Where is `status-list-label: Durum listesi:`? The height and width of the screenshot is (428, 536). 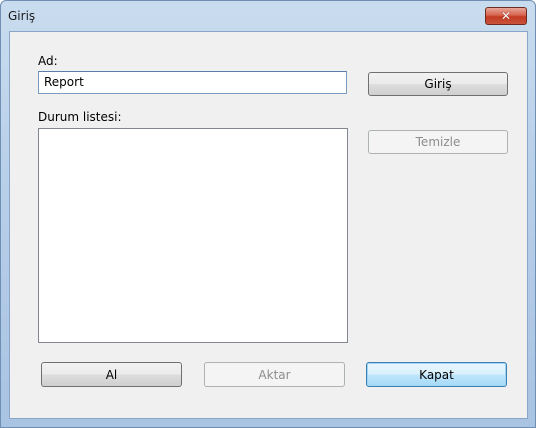
status-list-label: Durum listesi: is located at coordinates (80, 117).